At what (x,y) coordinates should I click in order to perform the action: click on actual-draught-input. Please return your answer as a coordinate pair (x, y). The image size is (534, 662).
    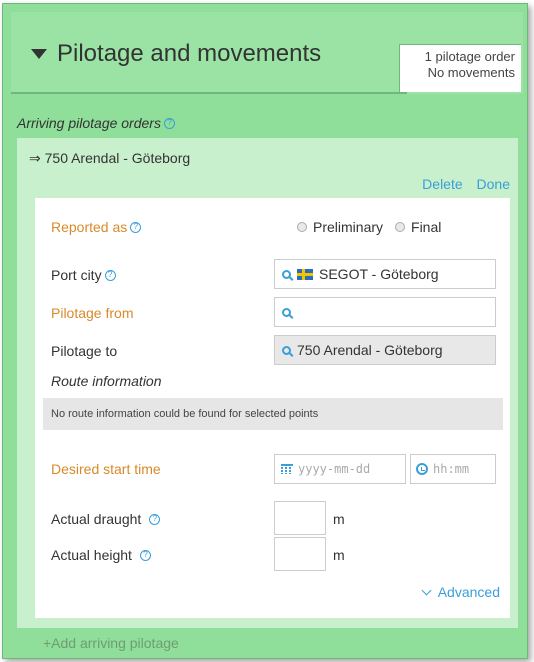
    Looking at the image, I should click on (300, 518).